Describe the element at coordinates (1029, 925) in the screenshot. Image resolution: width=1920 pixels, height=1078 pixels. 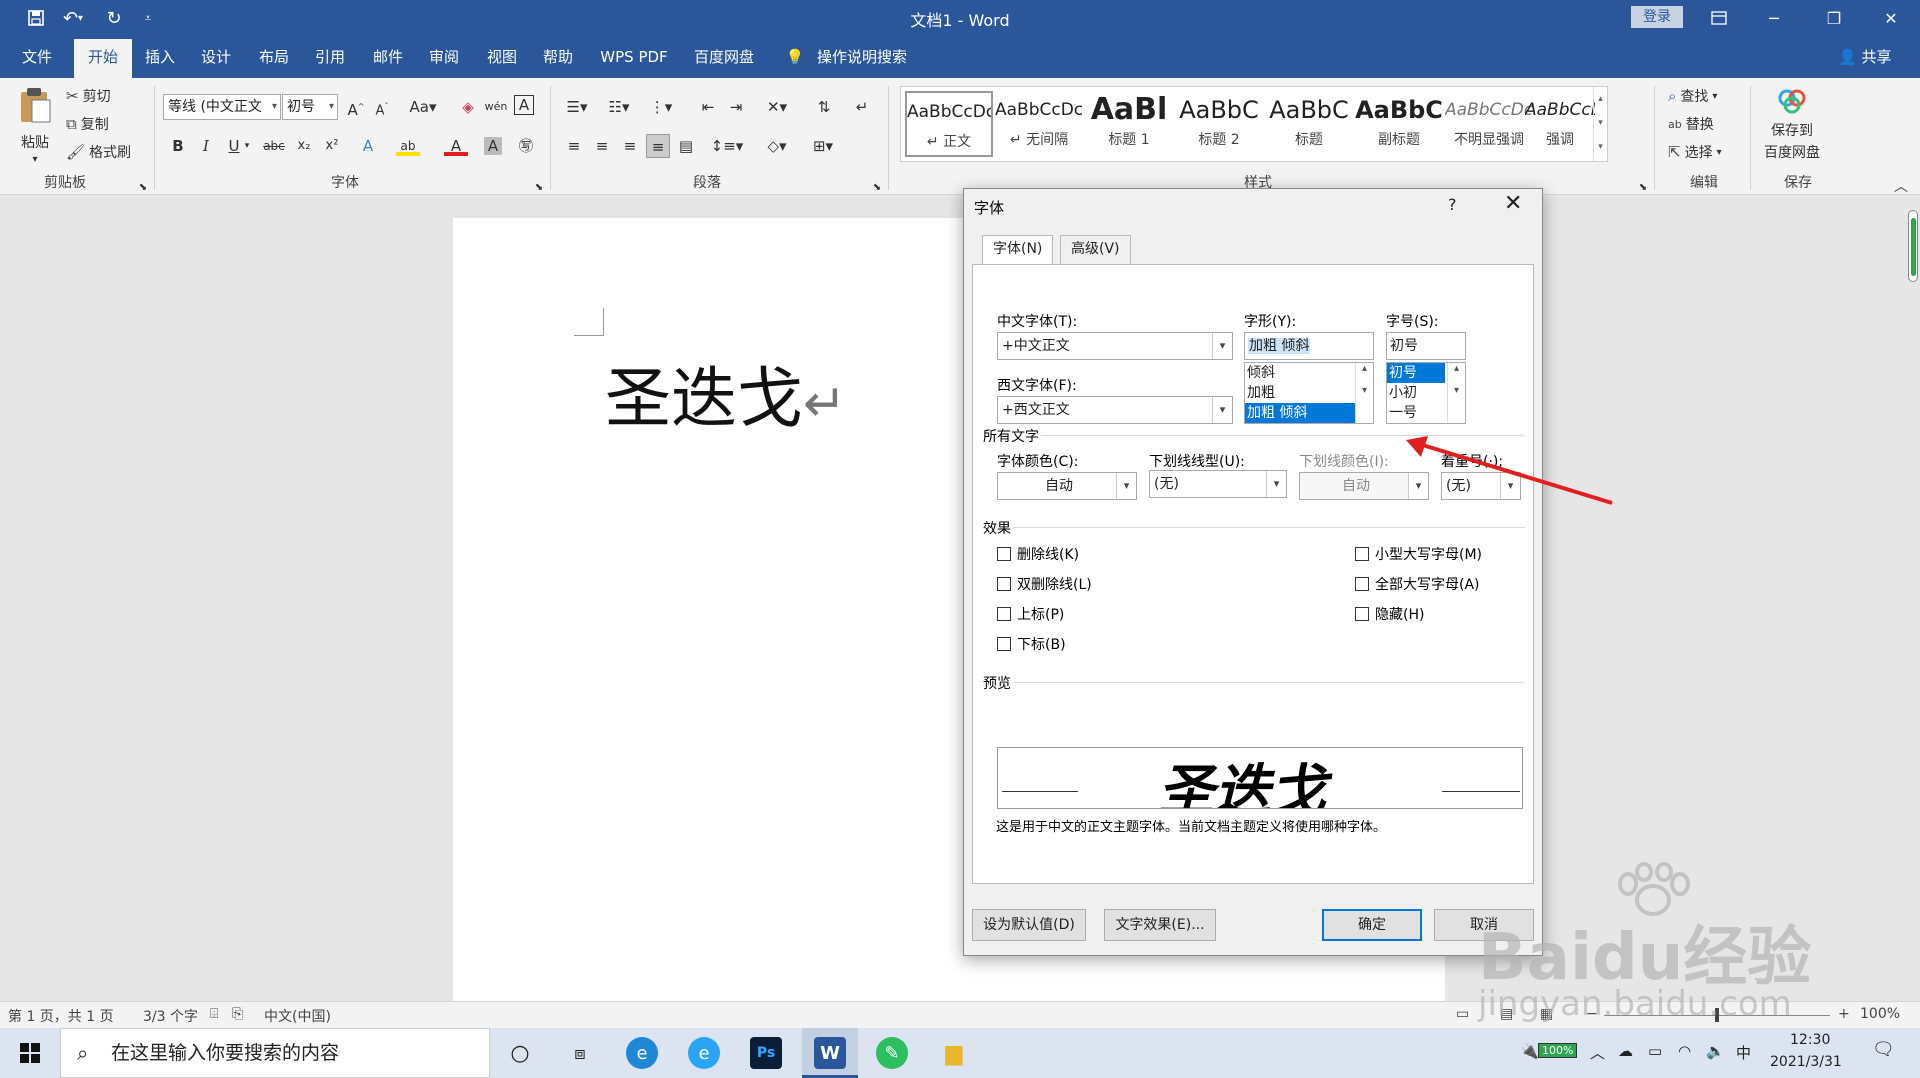
I see `set-default-button: 设为默认值(D)` at that location.